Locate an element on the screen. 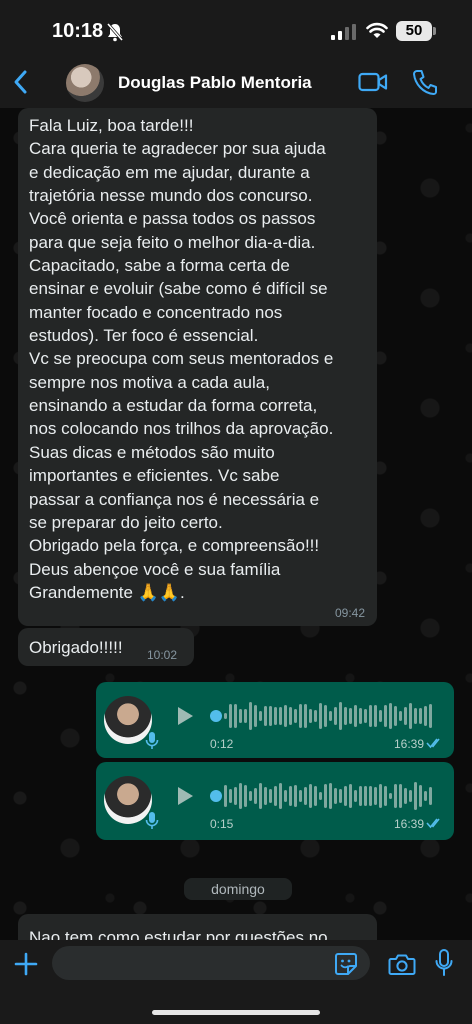  voice-message-bubble: 0:12 16:39 is located at coordinates (275, 720).